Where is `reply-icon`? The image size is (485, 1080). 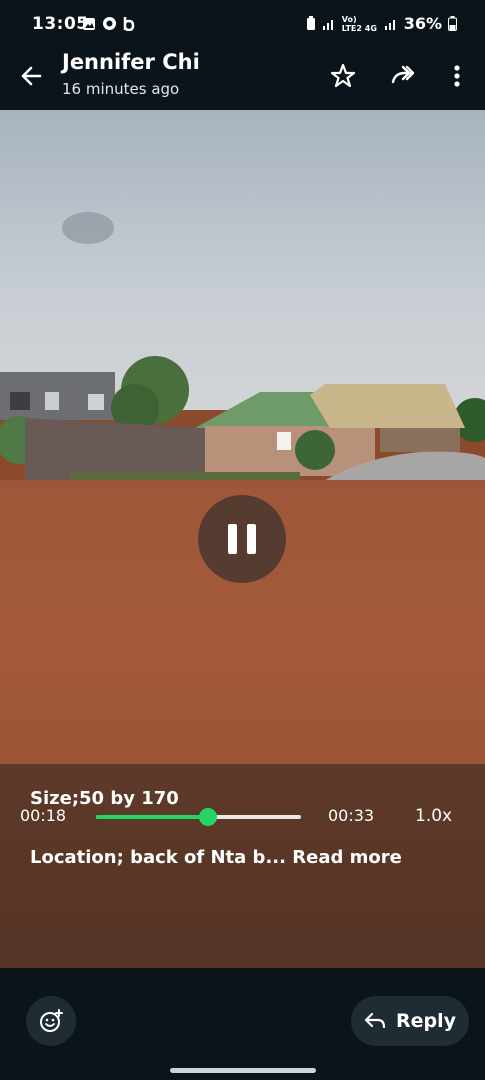
reply-icon is located at coordinates (375, 1020).